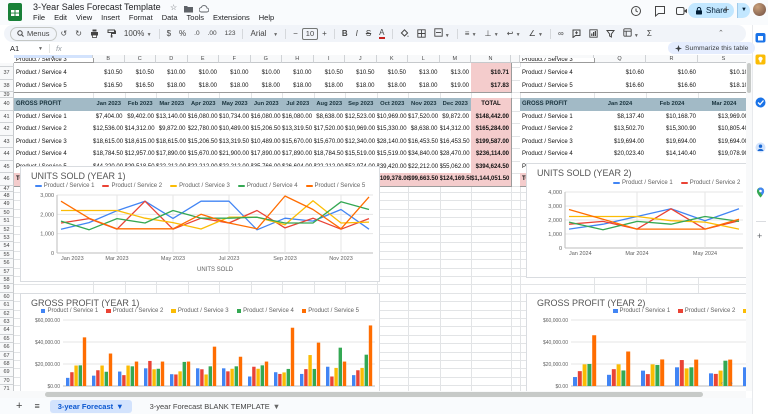 The width and height of the screenshot is (768, 414). Describe the element at coordinates (728, 384) in the screenshot. I see `chart-scroll-arrows: ‹ ›` at that location.